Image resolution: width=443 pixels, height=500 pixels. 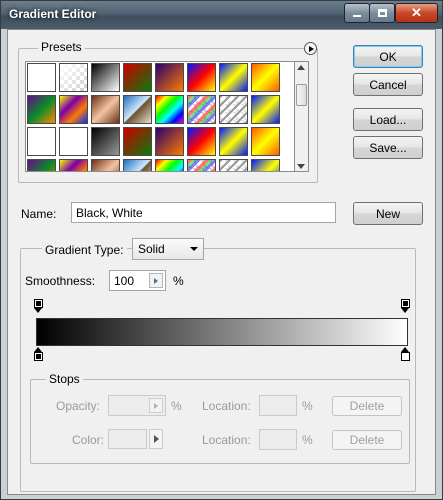 I want to click on smoothness-value: 100, so click(x=124, y=281).